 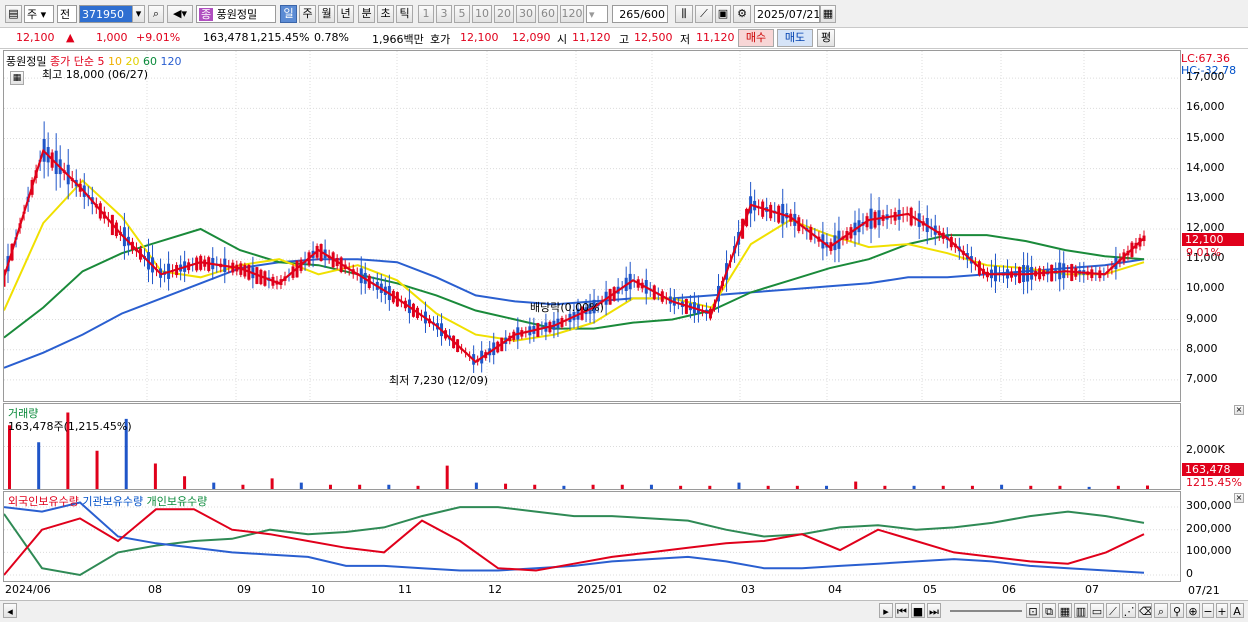 I want to click on interval-120-button: 120, so click(x=572, y=14).